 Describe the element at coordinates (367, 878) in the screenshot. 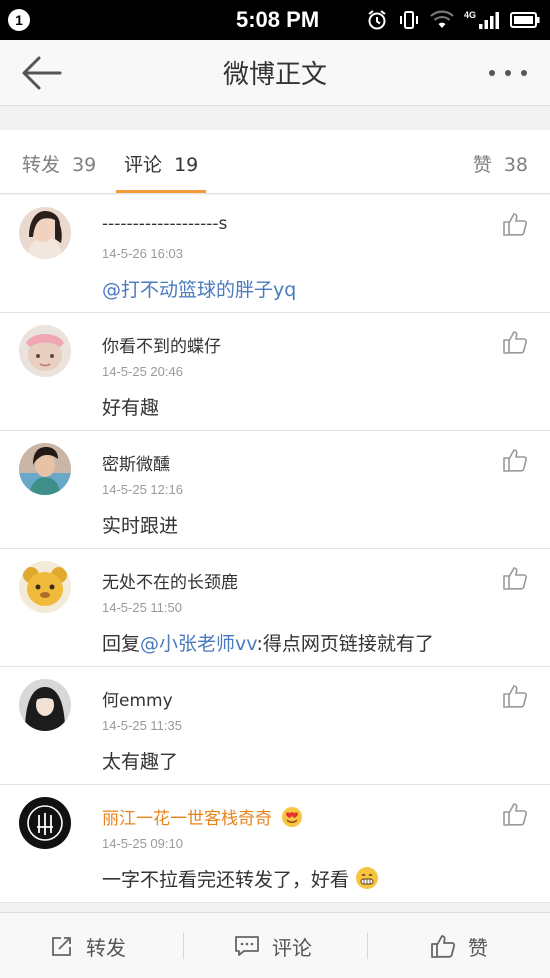

I see `grin-emoji-icon` at that location.